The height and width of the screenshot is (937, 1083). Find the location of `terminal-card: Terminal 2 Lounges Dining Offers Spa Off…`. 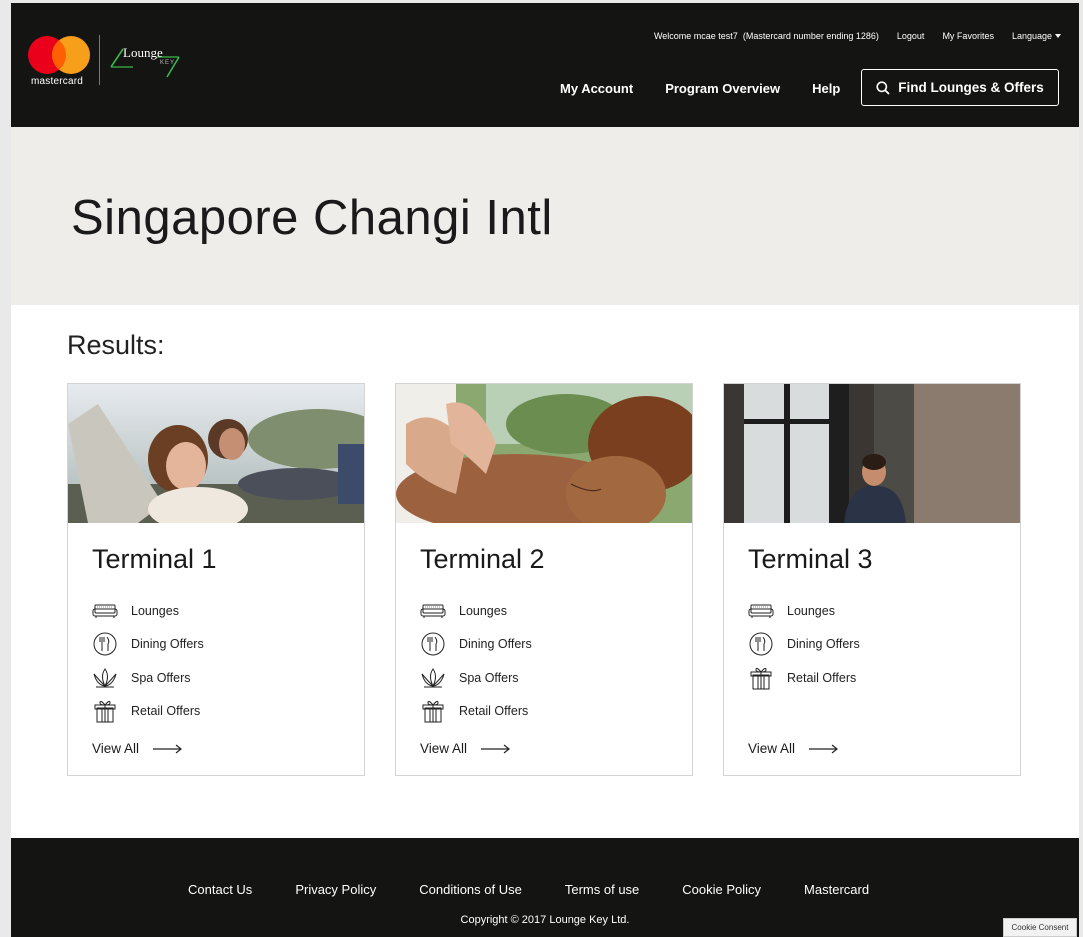

terminal-card: Terminal 2 Lounges Dining Offers Spa Off… is located at coordinates (544, 579).